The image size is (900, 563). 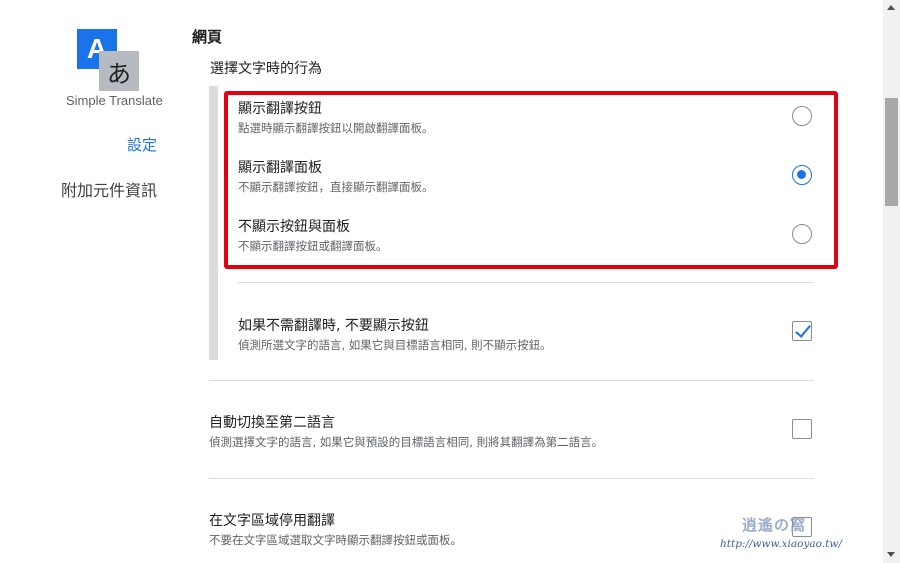 What do you see at coordinates (114, 100) in the screenshot?
I see `app-name: Simple Translate` at bounding box center [114, 100].